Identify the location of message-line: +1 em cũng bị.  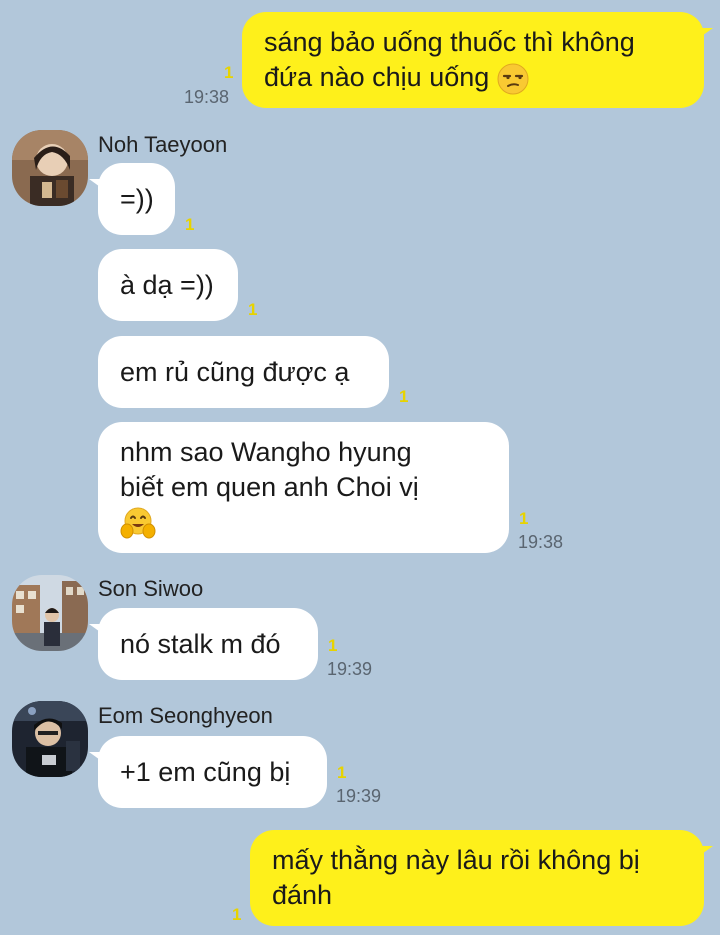
(205, 771).